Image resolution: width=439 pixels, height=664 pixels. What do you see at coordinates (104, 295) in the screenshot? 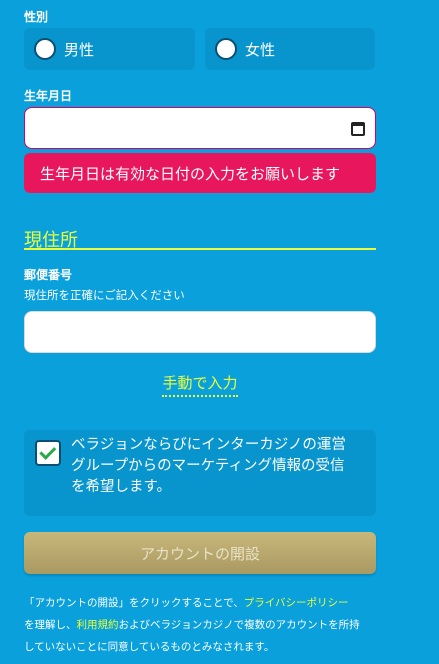
I see `postal-code-hint: 現住所を正確にご記入ください` at bounding box center [104, 295].